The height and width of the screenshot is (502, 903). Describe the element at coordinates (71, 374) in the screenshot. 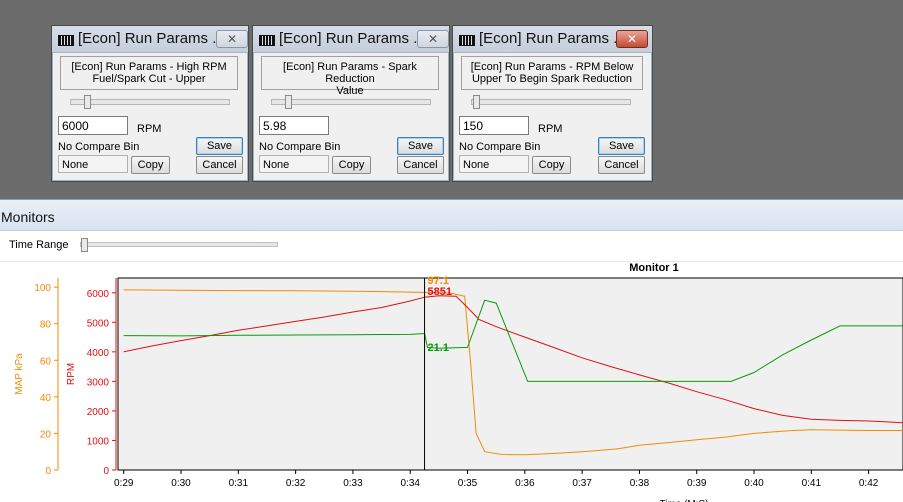

I see `y-axis-title-rpm: RPM` at that location.